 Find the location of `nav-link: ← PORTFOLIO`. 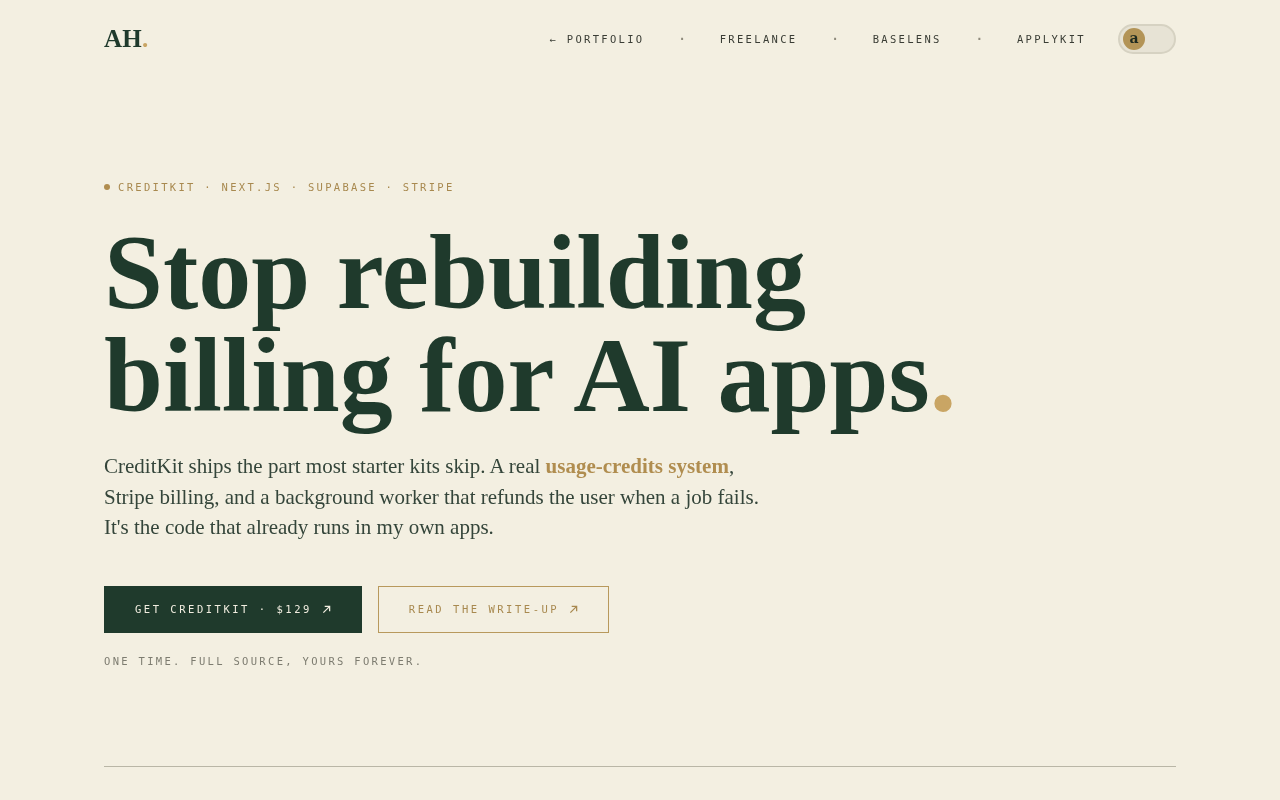

nav-link: ← PORTFOLIO is located at coordinates (597, 39).